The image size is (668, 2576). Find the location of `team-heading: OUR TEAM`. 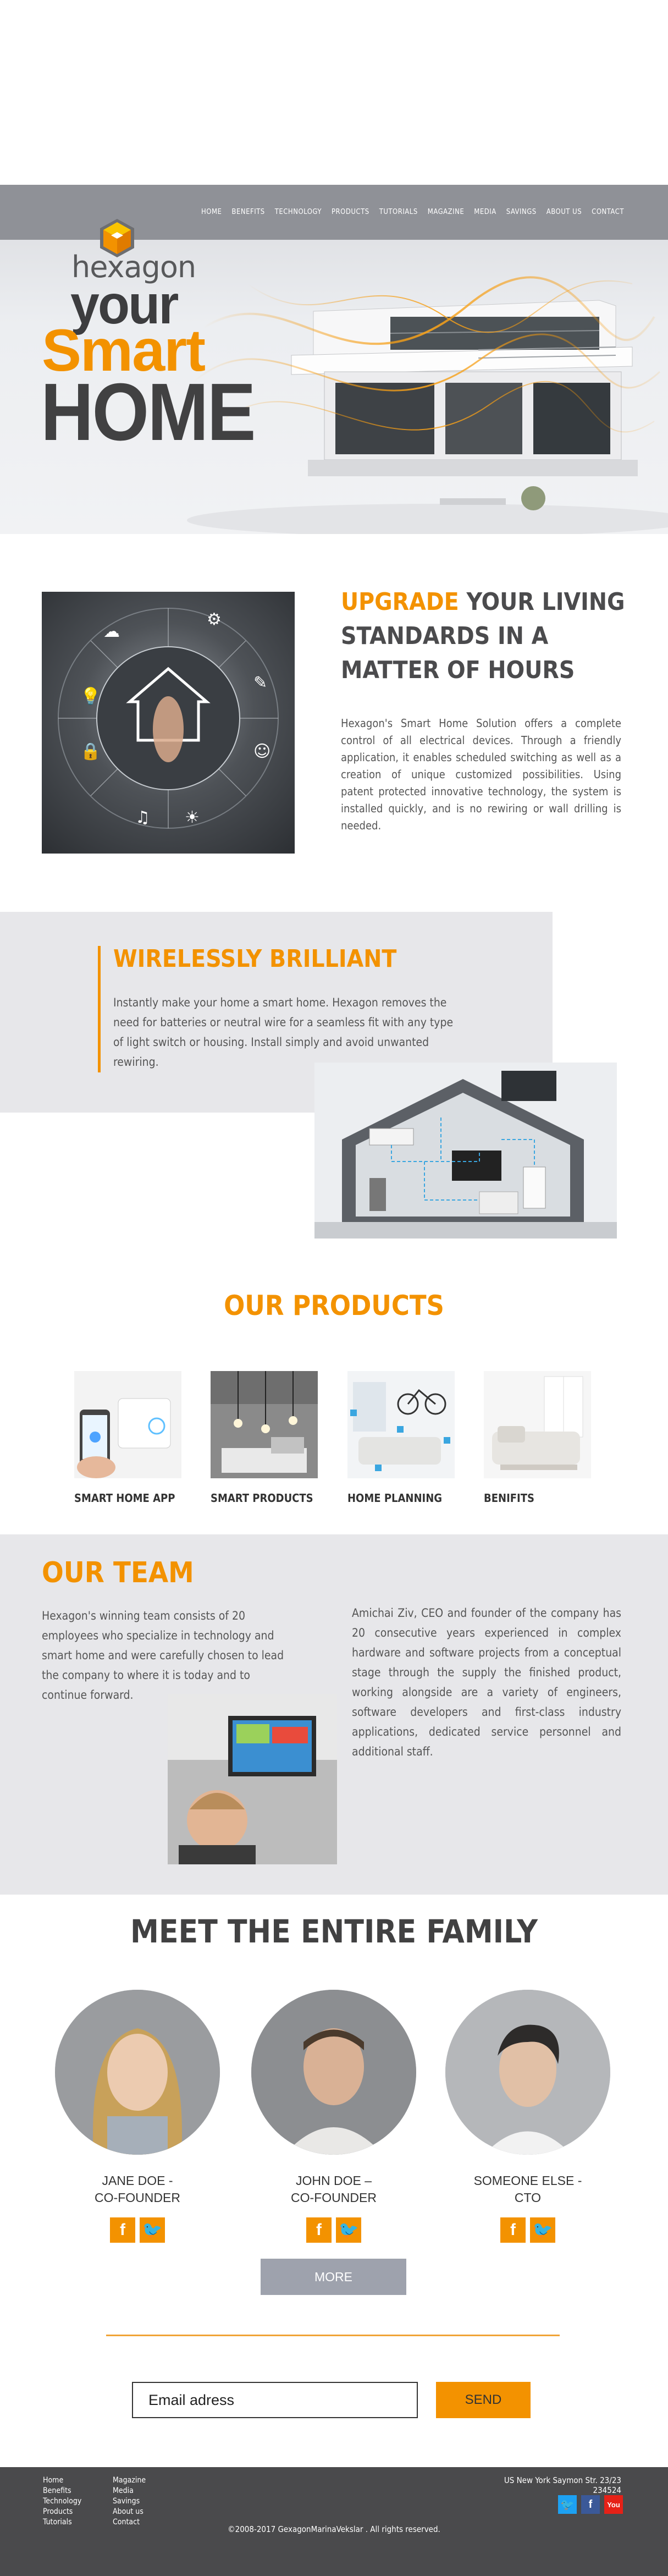

team-heading: OUR TEAM is located at coordinates (118, 1572).